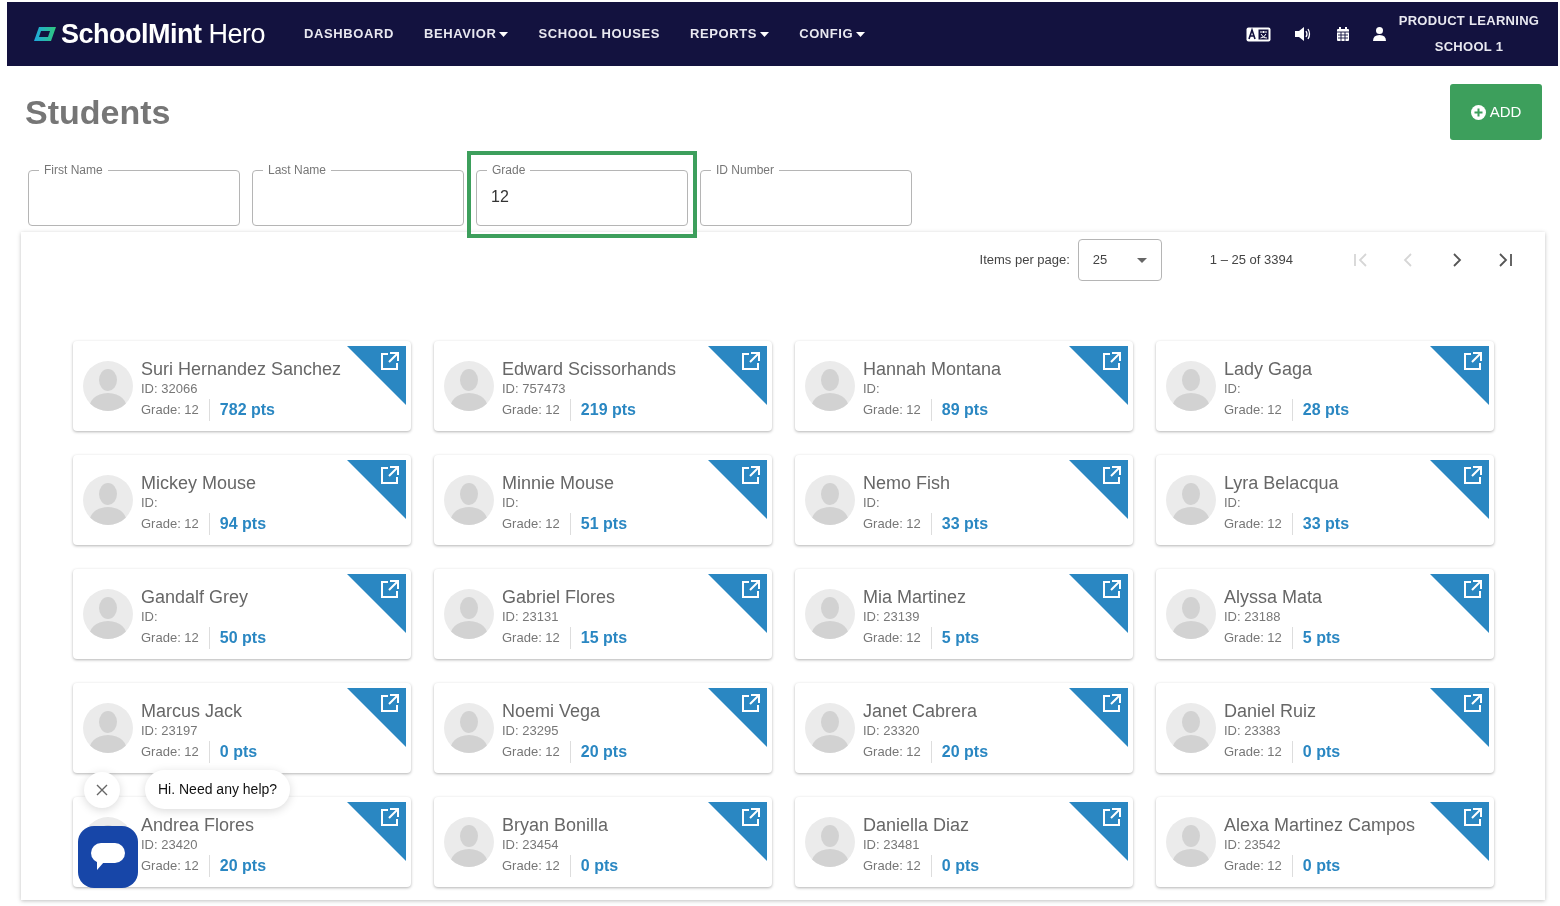 Image resolution: width=1560 pixels, height=906 pixels. I want to click on page-size-select: 25, so click(1119, 260).